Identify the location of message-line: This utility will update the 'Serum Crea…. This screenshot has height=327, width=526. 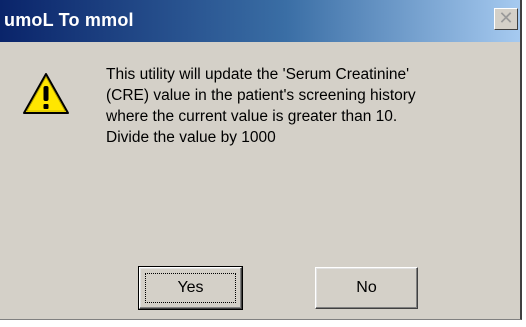
(258, 74).